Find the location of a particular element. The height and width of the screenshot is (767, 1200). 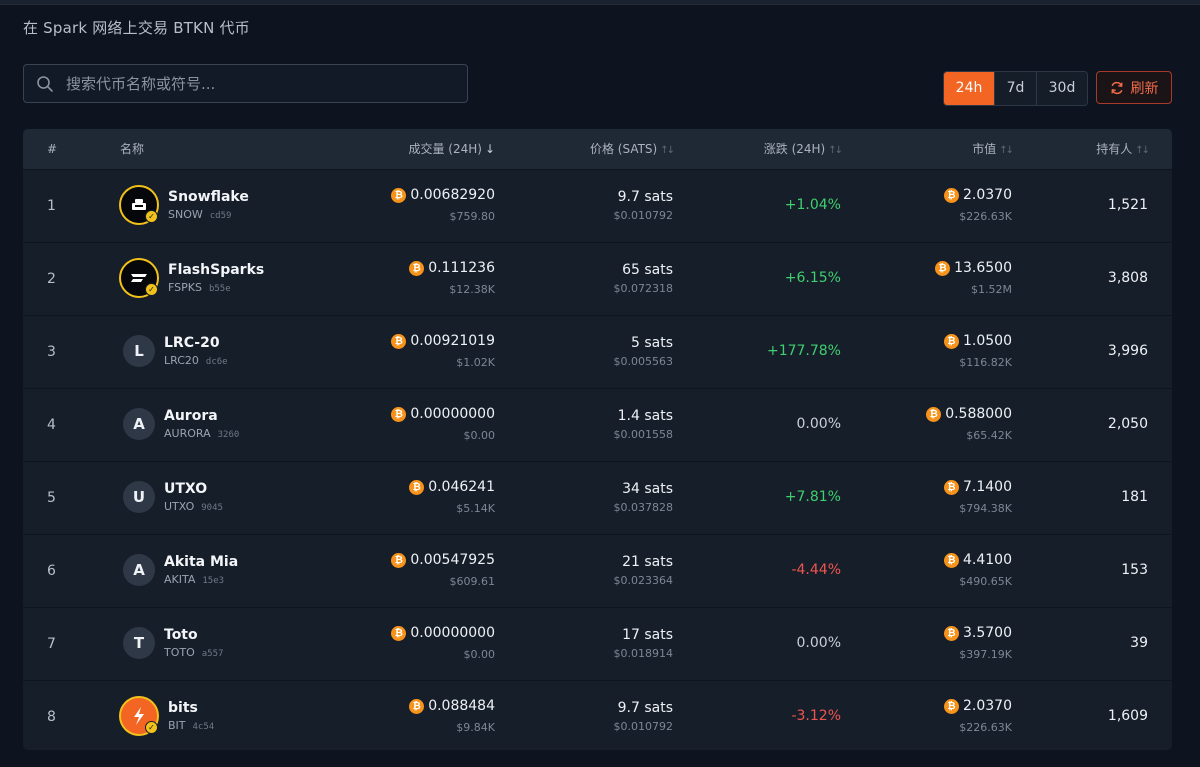

token-name: Toto is located at coordinates (181, 635).